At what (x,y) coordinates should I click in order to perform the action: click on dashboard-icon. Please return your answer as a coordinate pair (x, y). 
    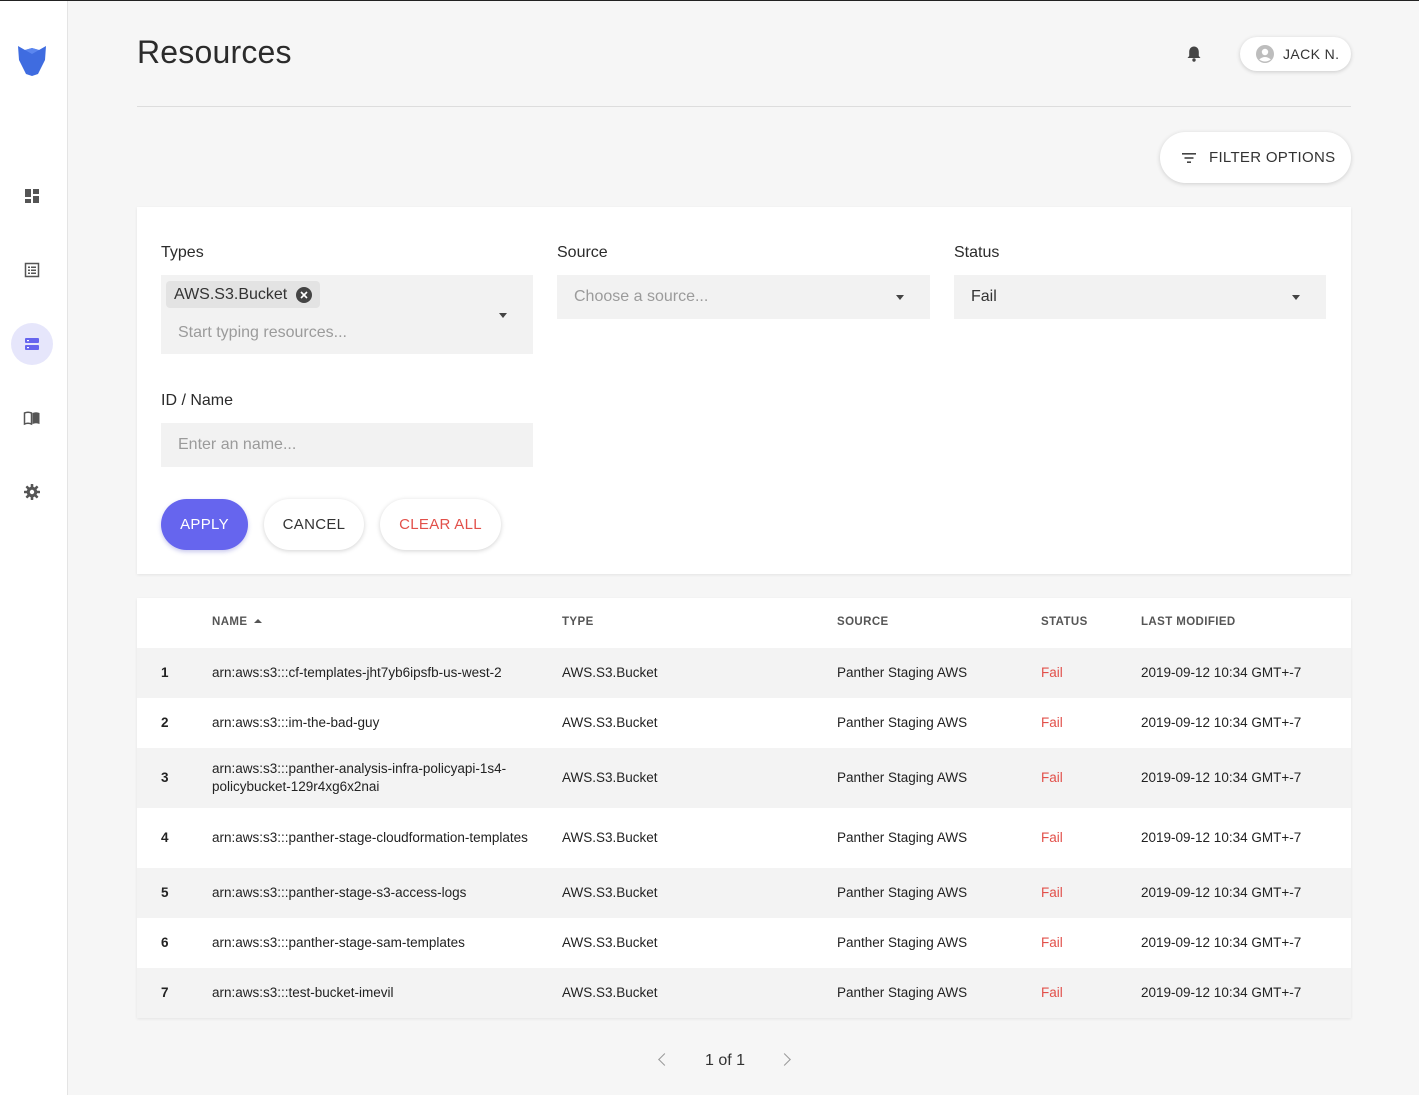
    Looking at the image, I should click on (32, 196).